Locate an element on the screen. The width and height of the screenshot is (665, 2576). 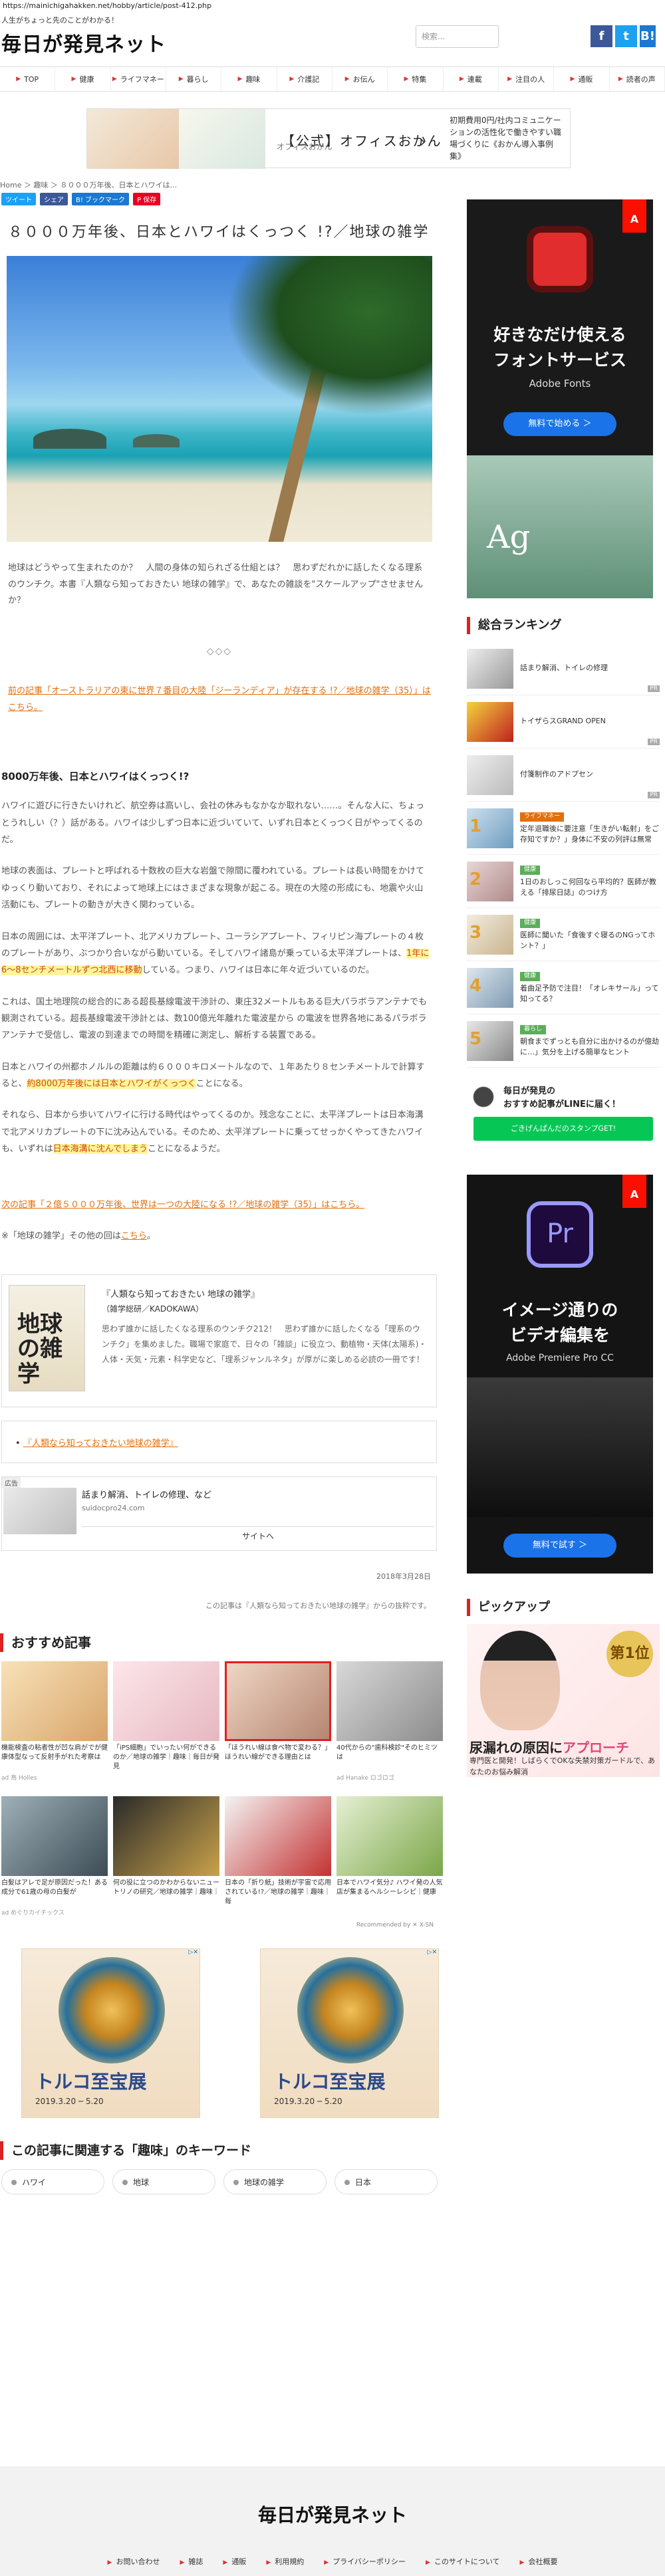
line-stamp-button: ごきげんぱんだのスタンプGET! is located at coordinates (563, 1129).